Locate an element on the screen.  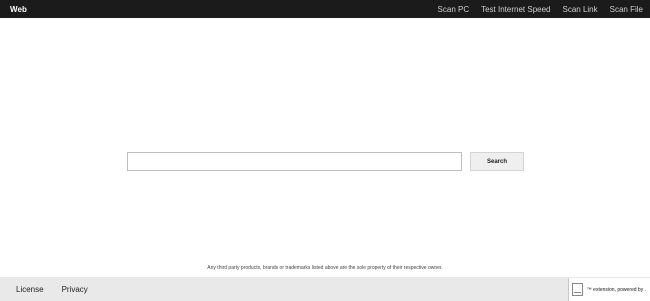
search-form: Search is located at coordinates (325, 161).